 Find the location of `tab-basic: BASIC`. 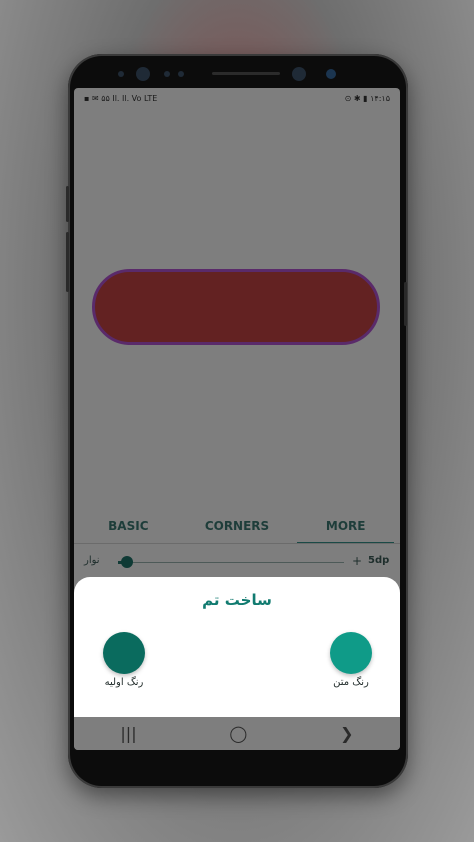

tab-basic: BASIC is located at coordinates (128, 529).